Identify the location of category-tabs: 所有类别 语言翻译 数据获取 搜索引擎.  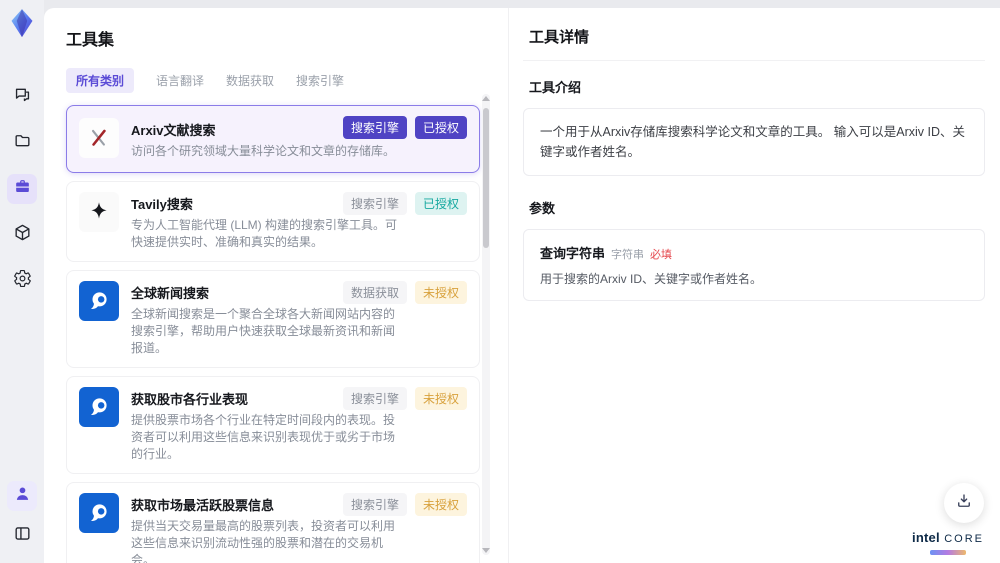
(273, 80).